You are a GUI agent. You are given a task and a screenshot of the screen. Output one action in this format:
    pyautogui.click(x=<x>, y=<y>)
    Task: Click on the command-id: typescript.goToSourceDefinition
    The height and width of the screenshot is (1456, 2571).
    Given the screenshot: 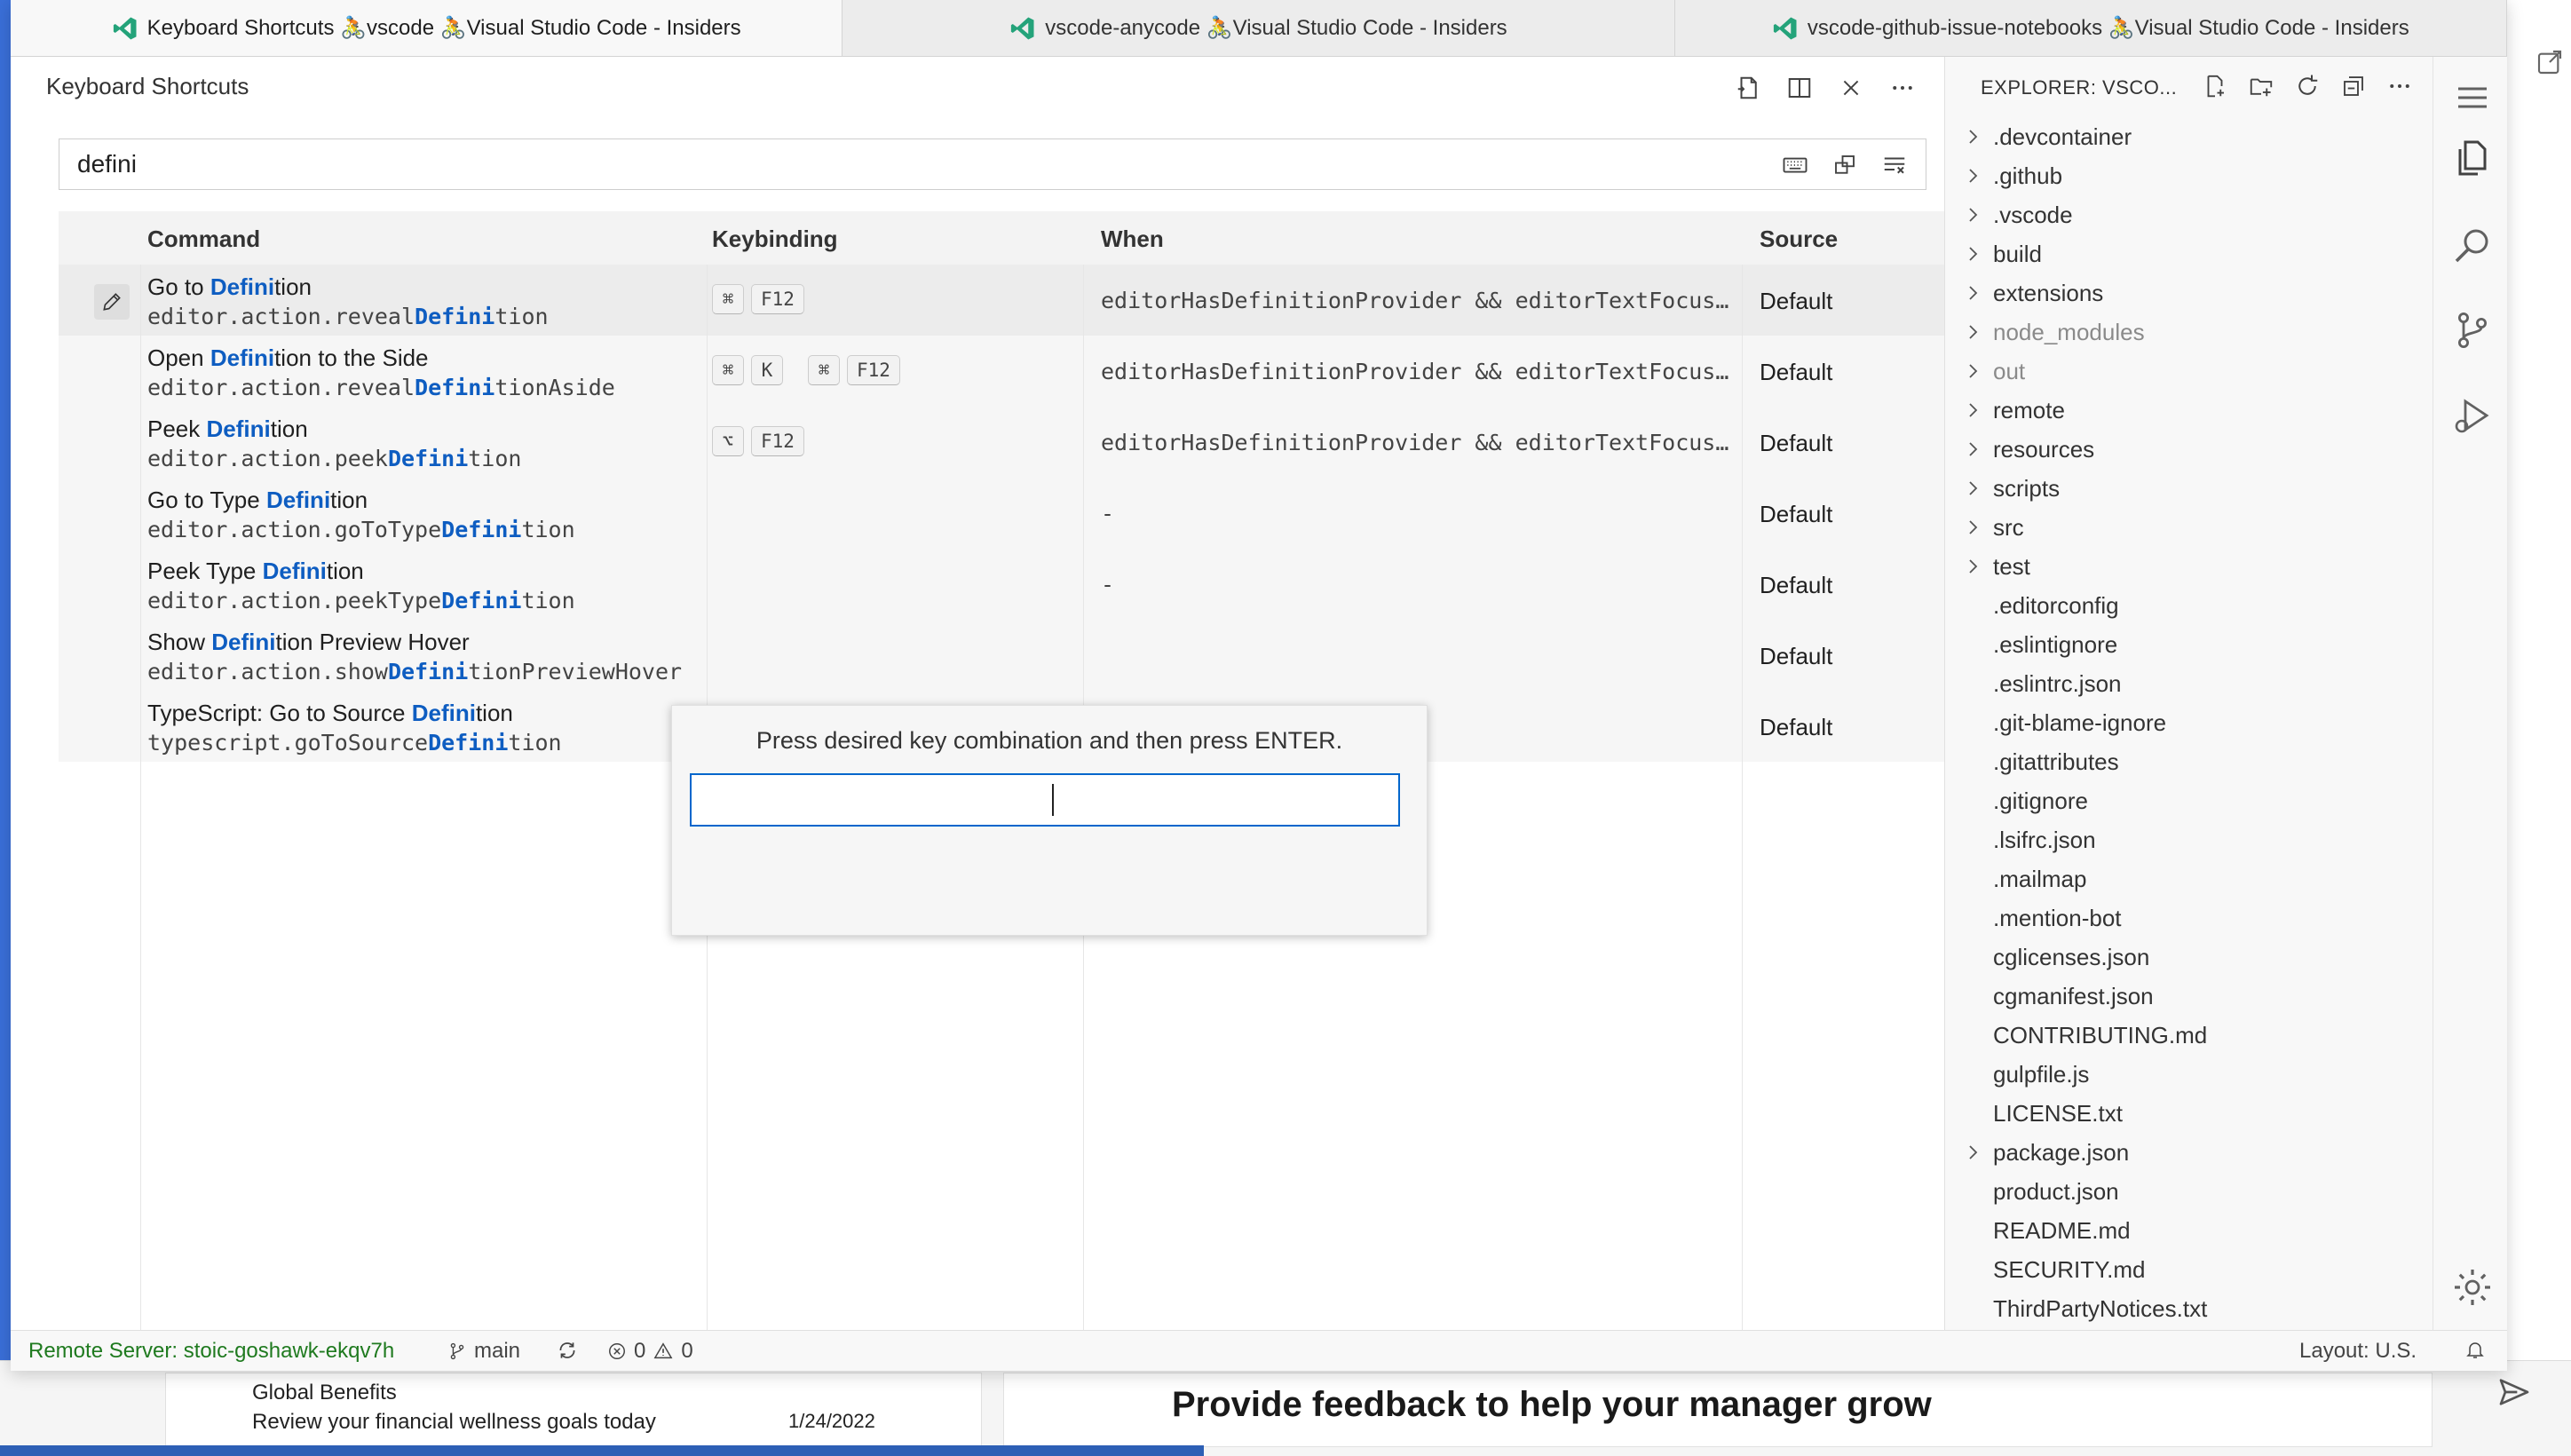 What is the action you would take?
    pyautogui.click(x=354, y=743)
    